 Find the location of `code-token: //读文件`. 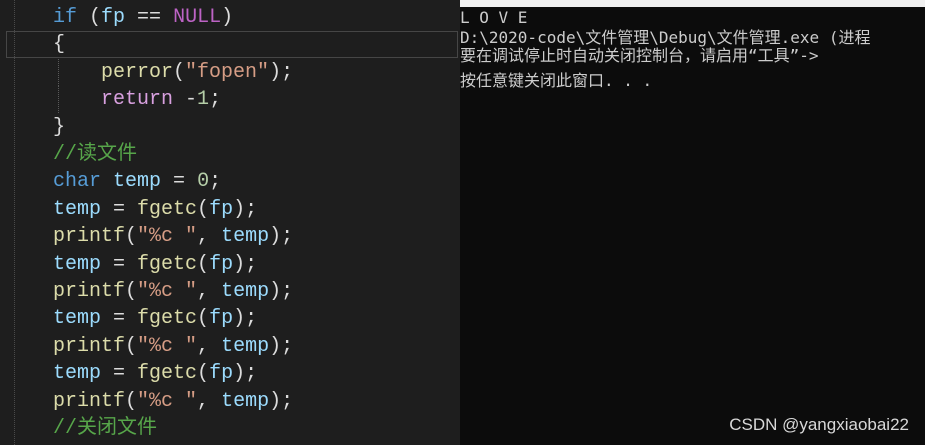

code-token: //读文件 is located at coordinates (95, 154).